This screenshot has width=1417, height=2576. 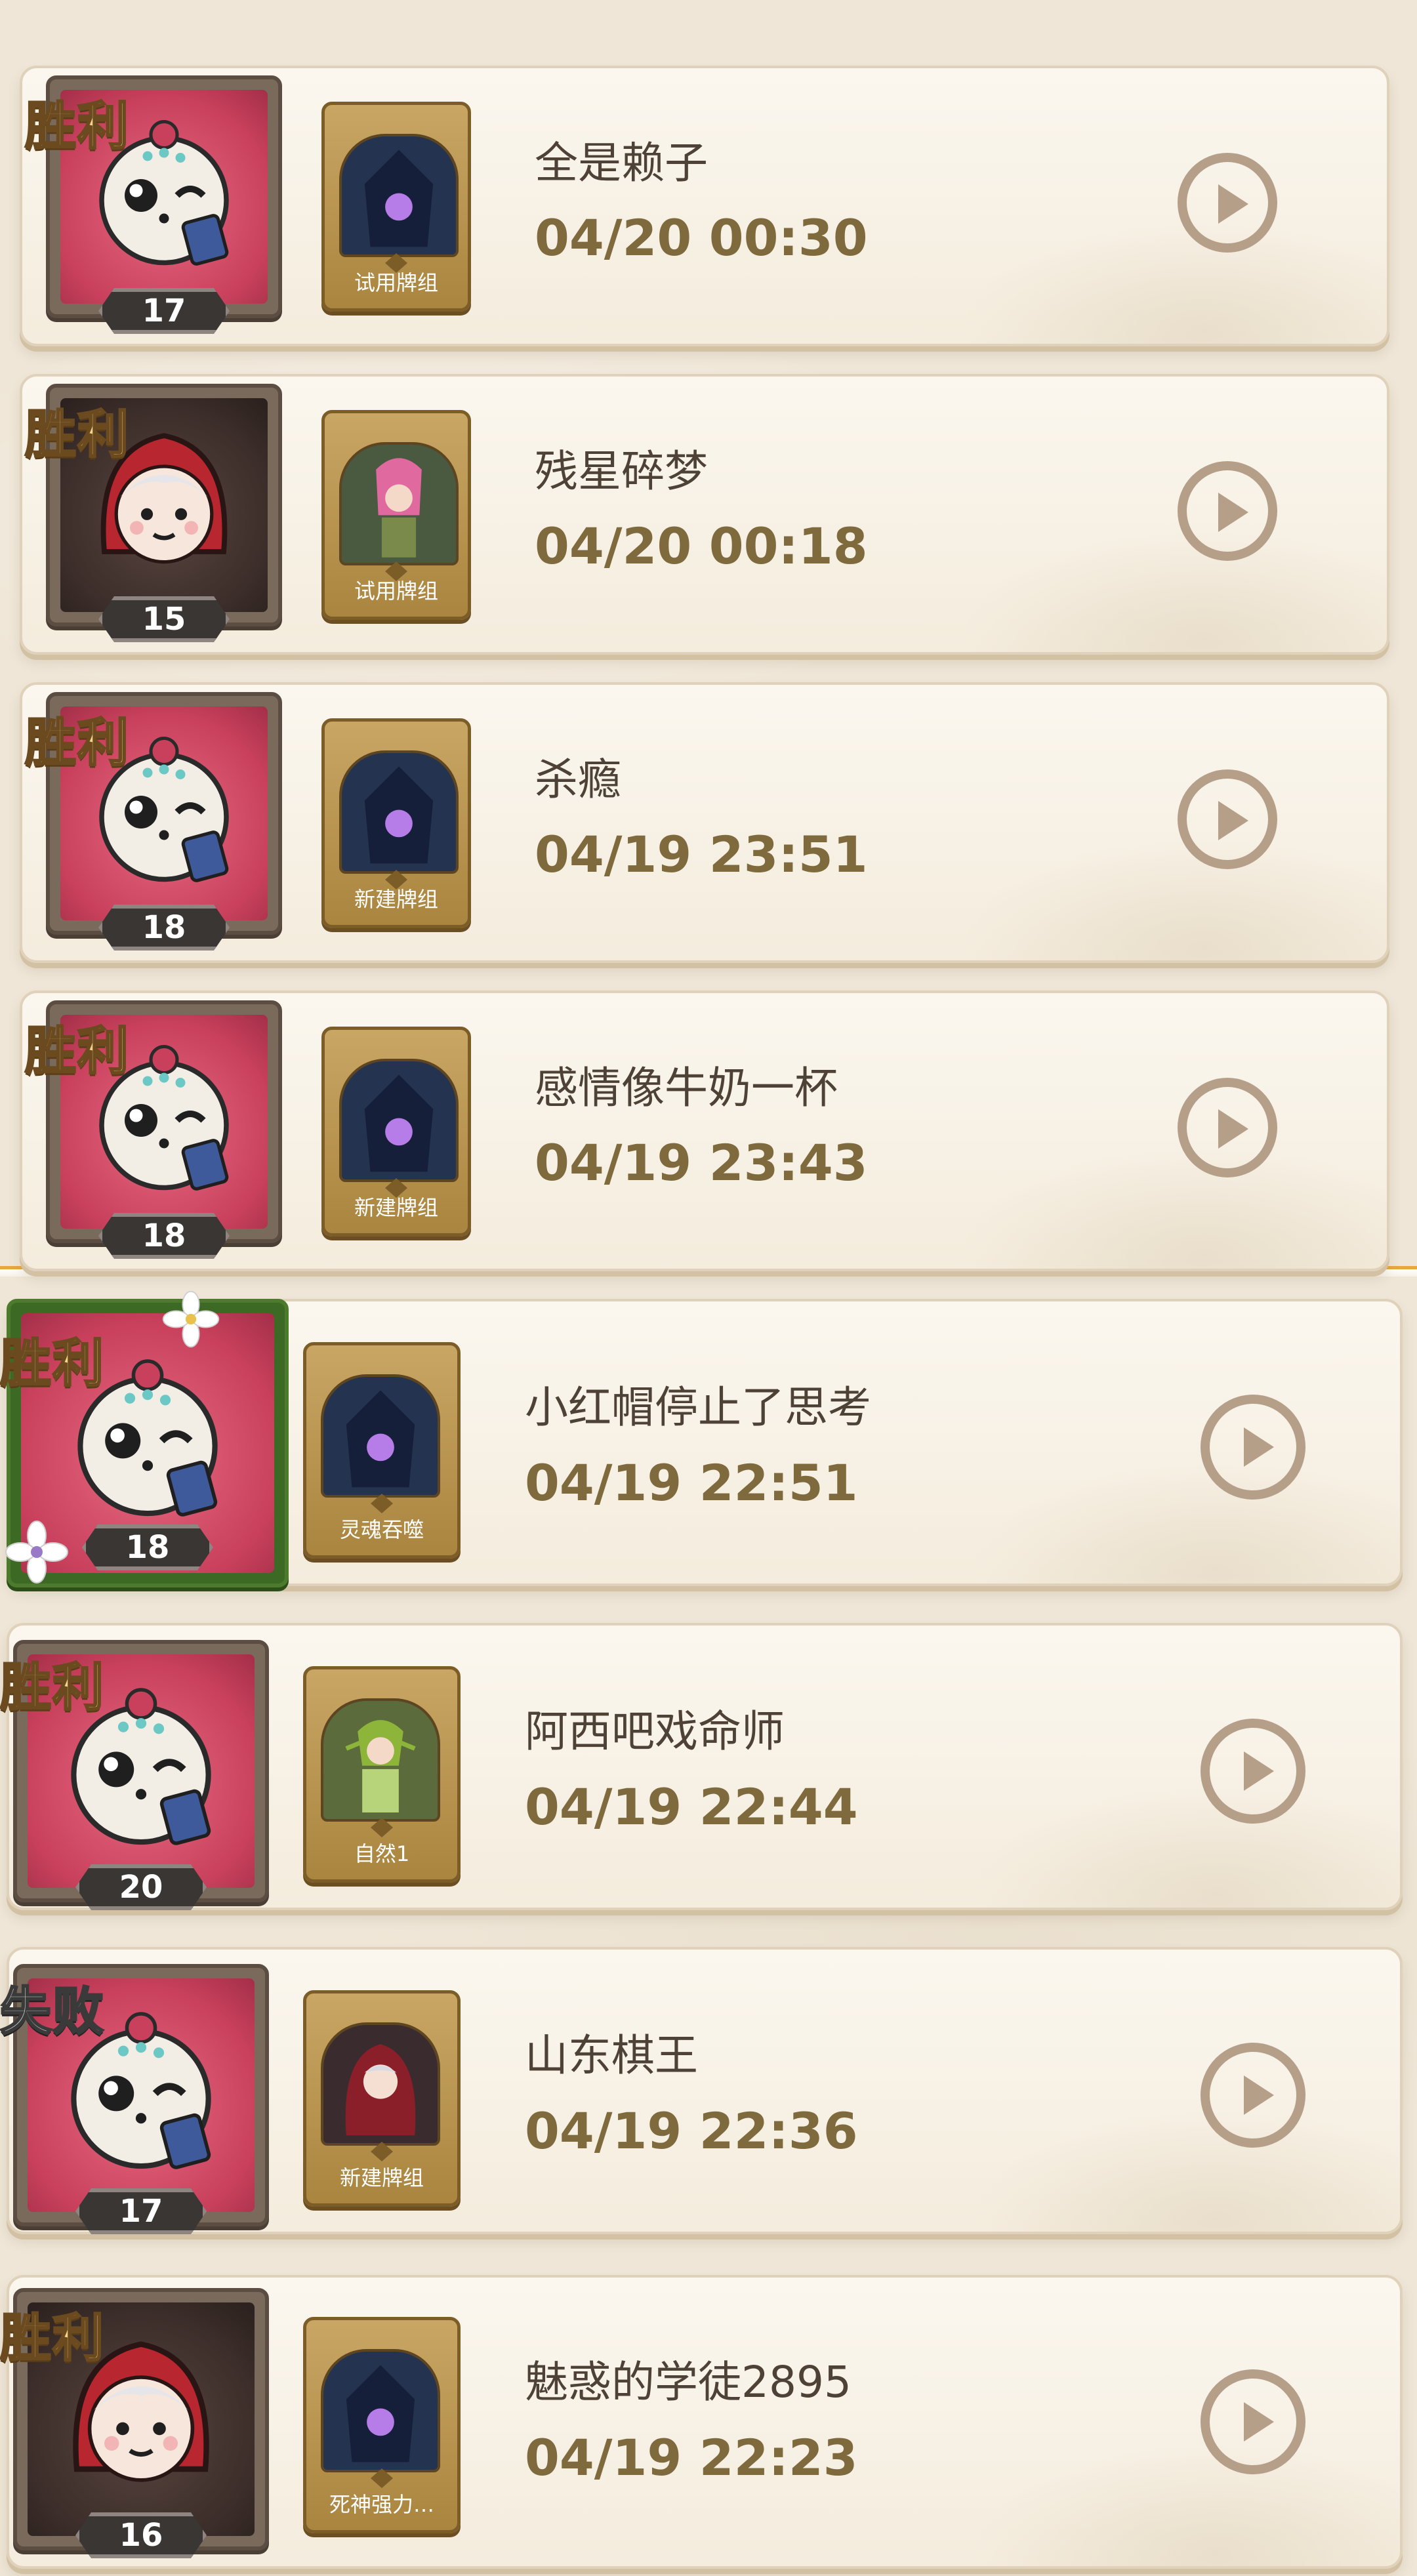 I want to click on match-row: 20 胜利 自然1 阿西吧戏命师 04/19 22:44, so click(x=708, y=1763).